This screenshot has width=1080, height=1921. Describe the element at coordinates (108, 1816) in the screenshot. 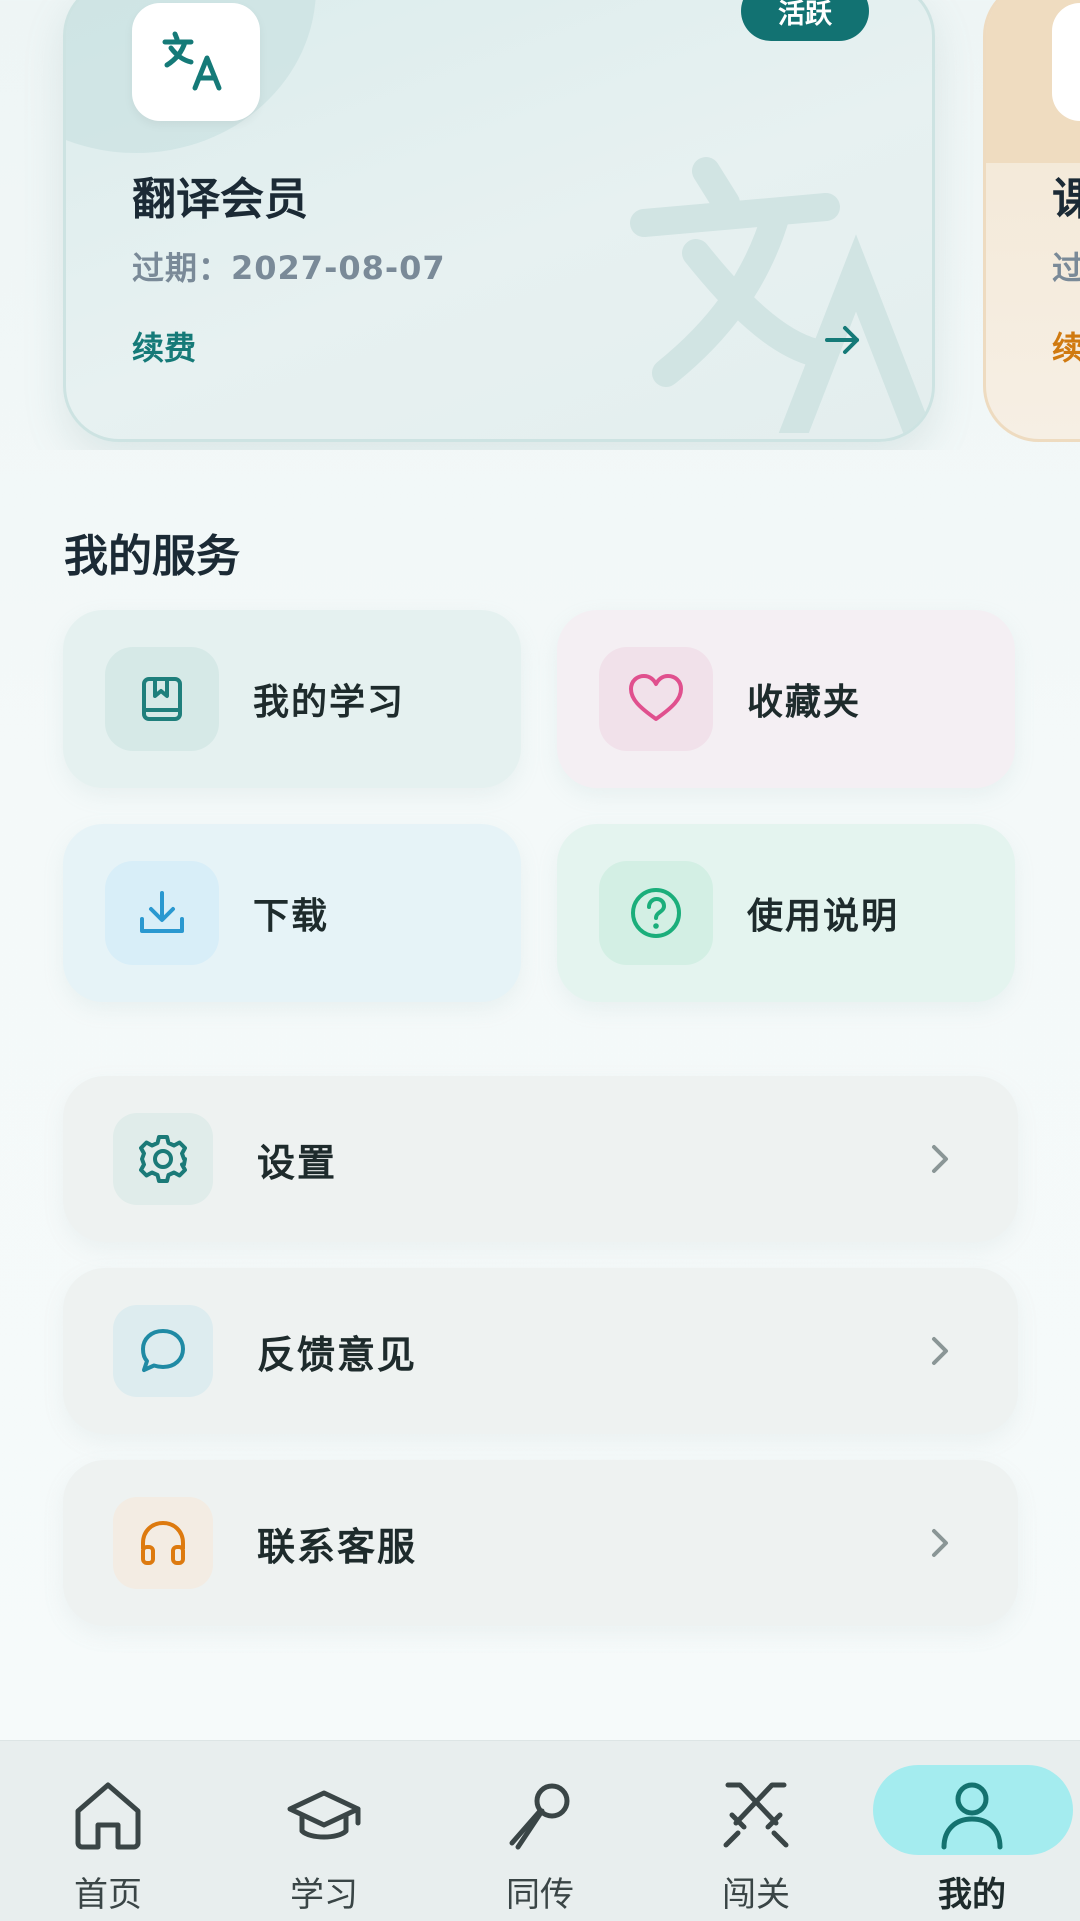

I see `home-icon` at that location.